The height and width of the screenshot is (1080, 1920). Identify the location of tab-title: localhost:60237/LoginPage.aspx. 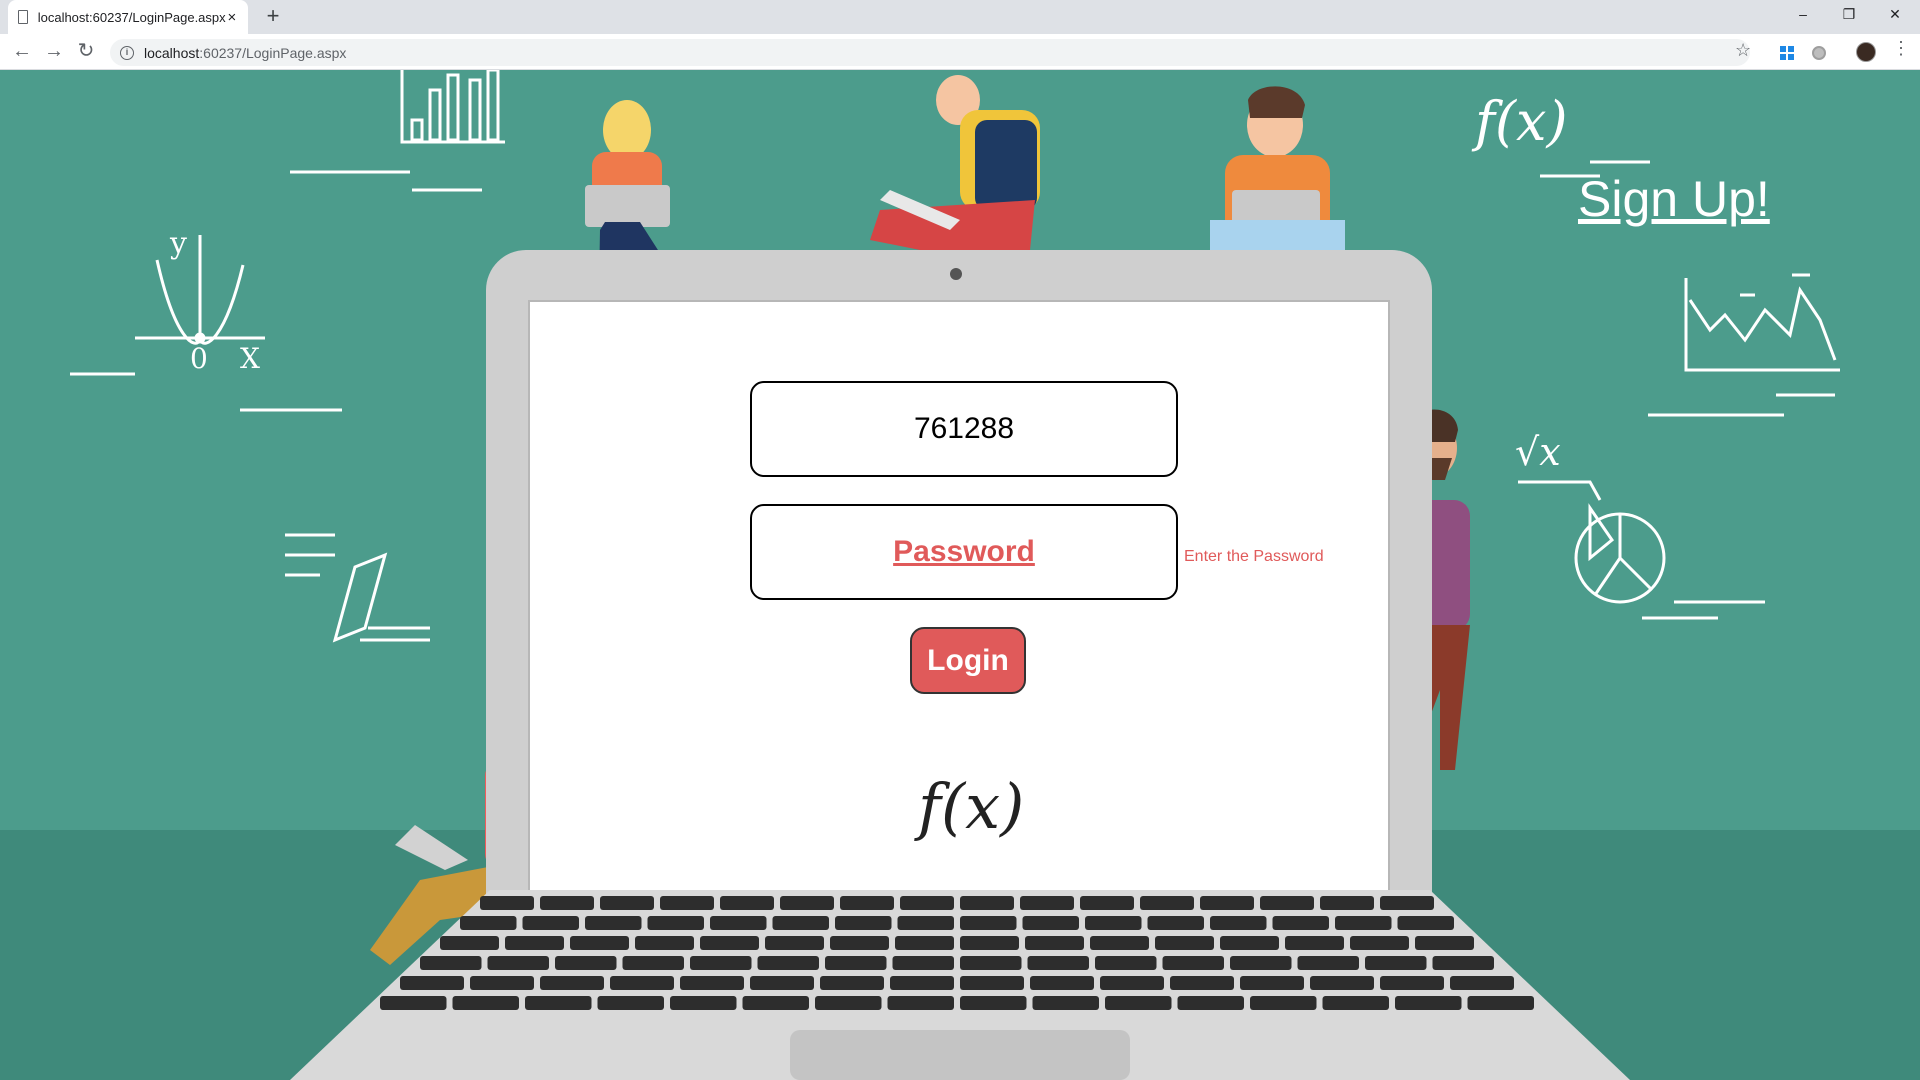
(131, 17).